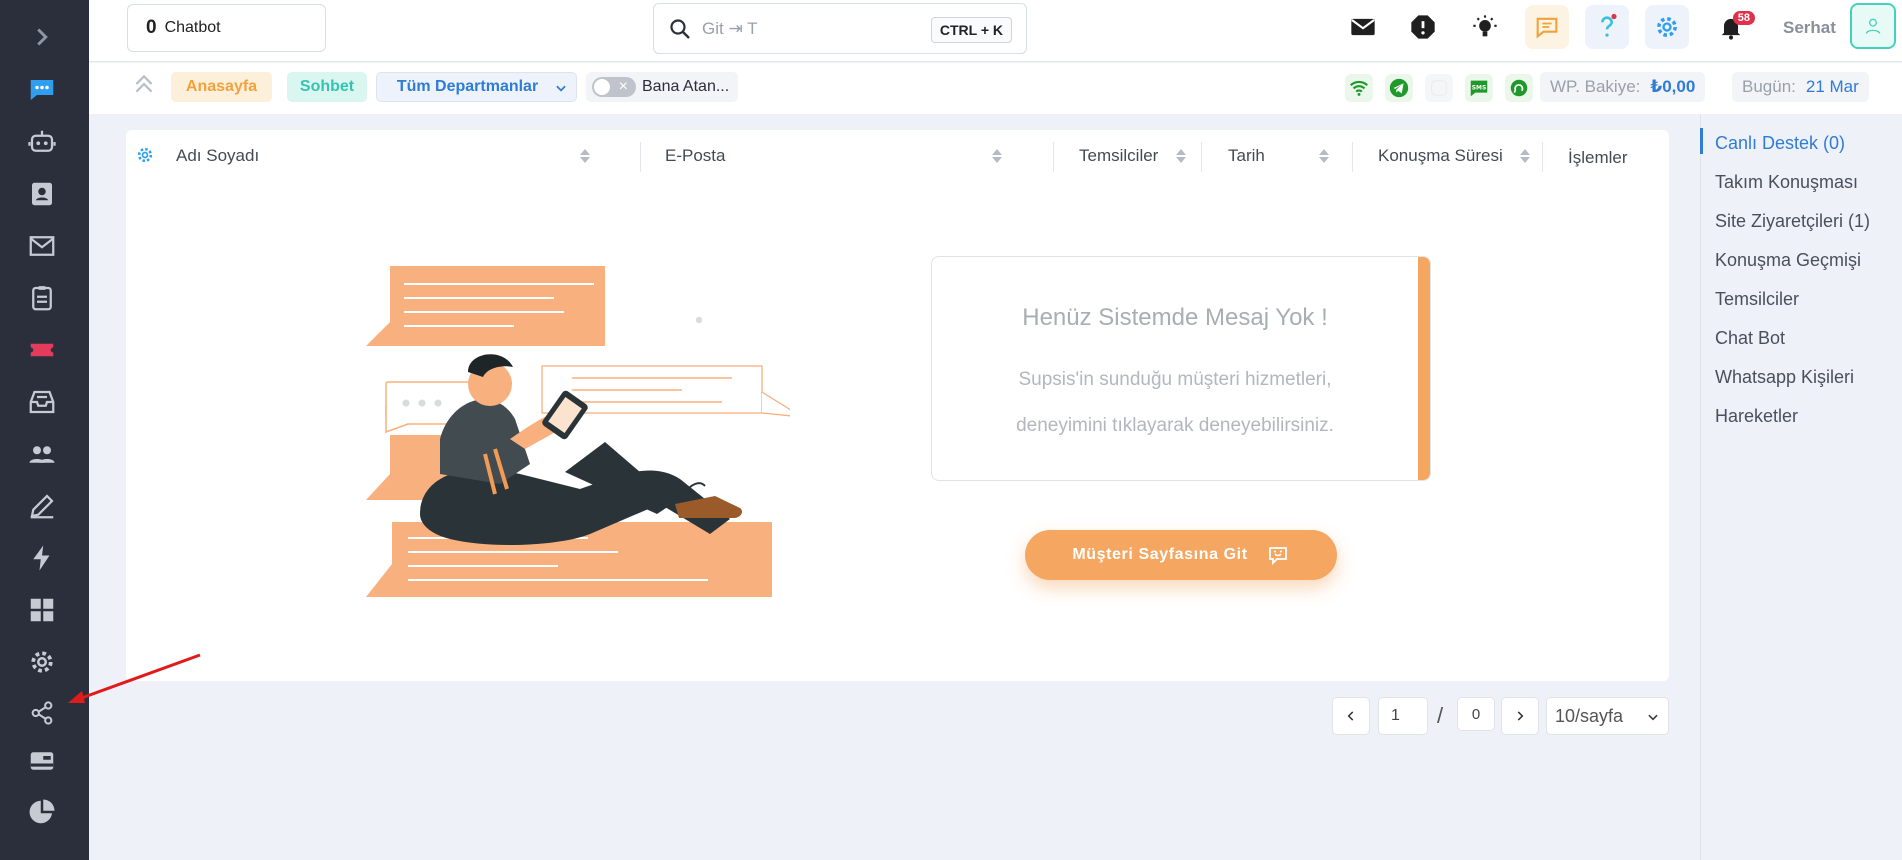 The width and height of the screenshot is (1902, 860). I want to click on messages-button, so click(1363, 27).